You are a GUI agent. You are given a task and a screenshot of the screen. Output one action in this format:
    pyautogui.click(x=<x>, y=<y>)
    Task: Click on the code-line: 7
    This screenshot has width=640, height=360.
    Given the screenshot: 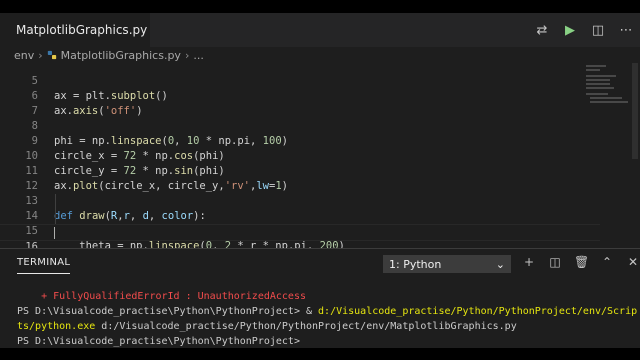 What is the action you would take?
    pyautogui.click(x=300, y=103)
    